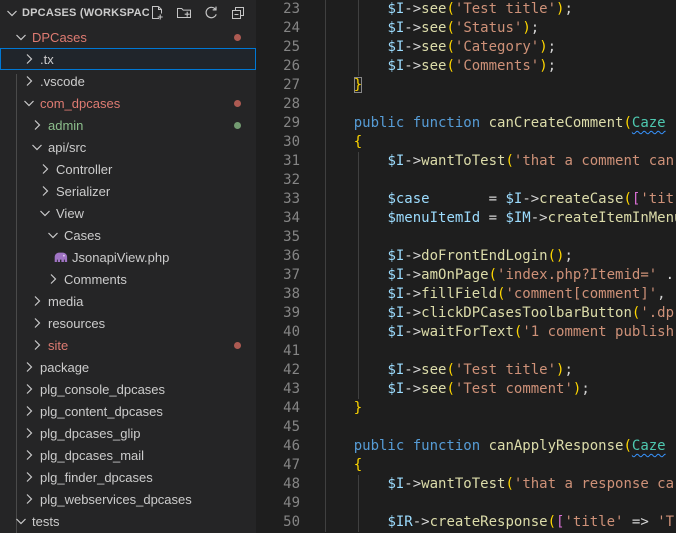 This screenshot has height=533, width=676. I want to click on code-line: $I->waitForText('1 comment publish, so click(497, 332).